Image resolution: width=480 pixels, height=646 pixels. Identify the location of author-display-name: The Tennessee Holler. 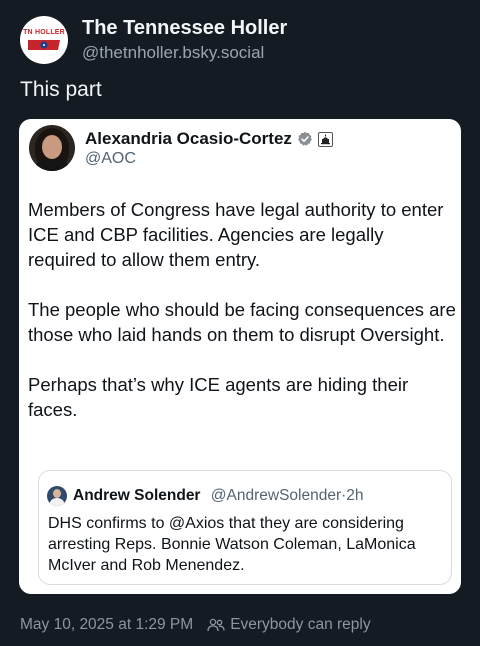
(184, 28).